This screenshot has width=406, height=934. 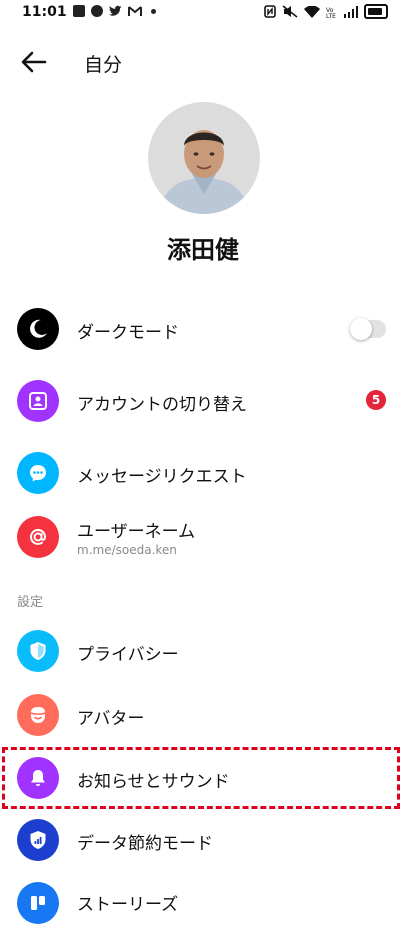 What do you see at coordinates (203, 903) in the screenshot?
I see `stories-row: ストーリーズ` at bounding box center [203, 903].